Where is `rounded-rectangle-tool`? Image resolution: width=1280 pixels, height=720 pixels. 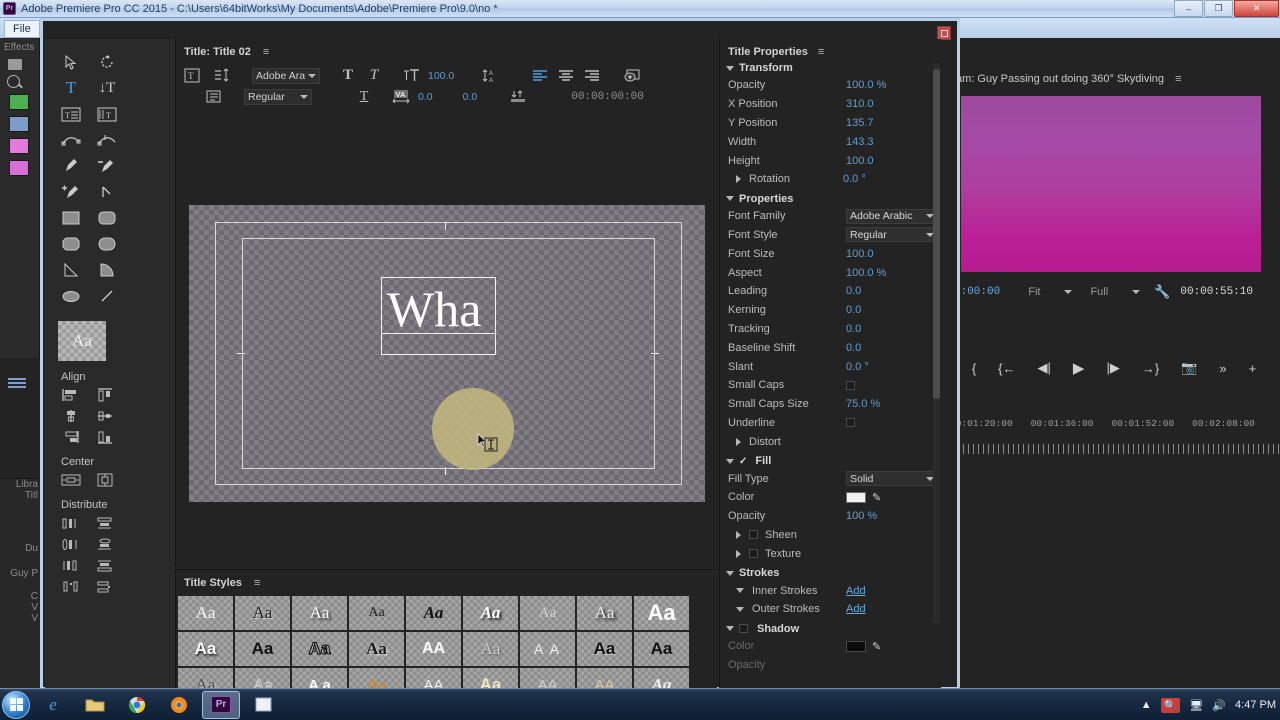
rounded-rectangle-tool is located at coordinates (107, 218).